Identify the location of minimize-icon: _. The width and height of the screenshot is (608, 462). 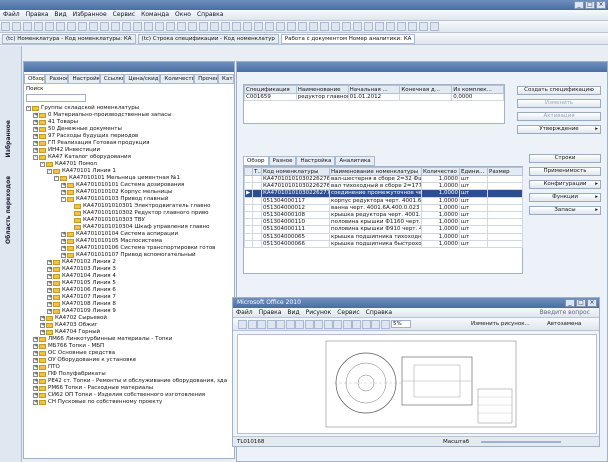
(579, 5).